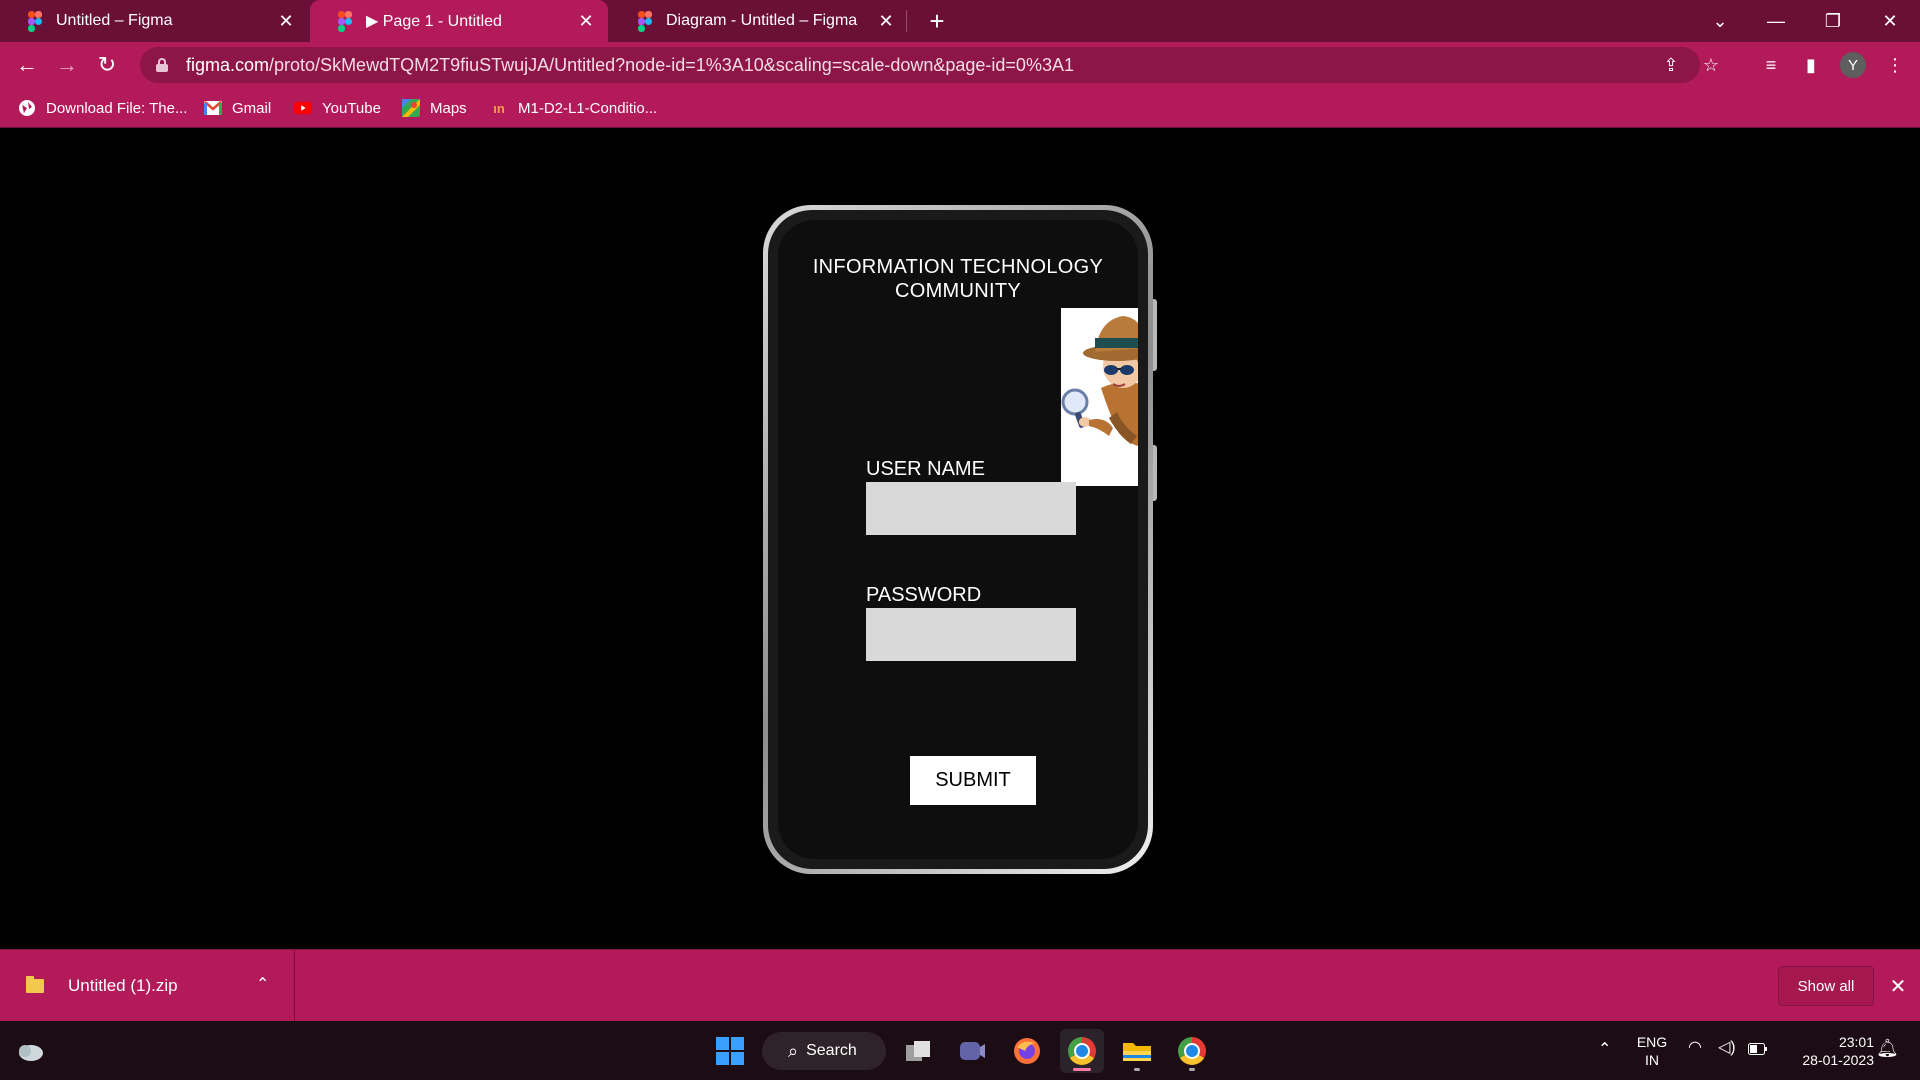 This screenshot has width=1920, height=1080. I want to click on username-label: USER NAME, so click(925, 469).